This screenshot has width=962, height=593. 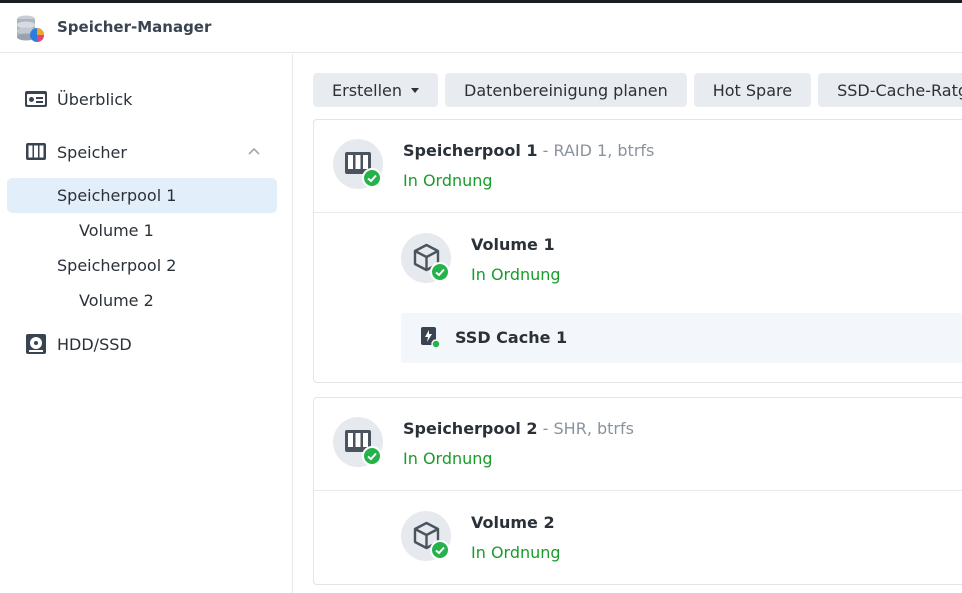 What do you see at coordinates (415, 90) in the screenshot?
I see `caret-down-icon` at bounding box center [415, 90].